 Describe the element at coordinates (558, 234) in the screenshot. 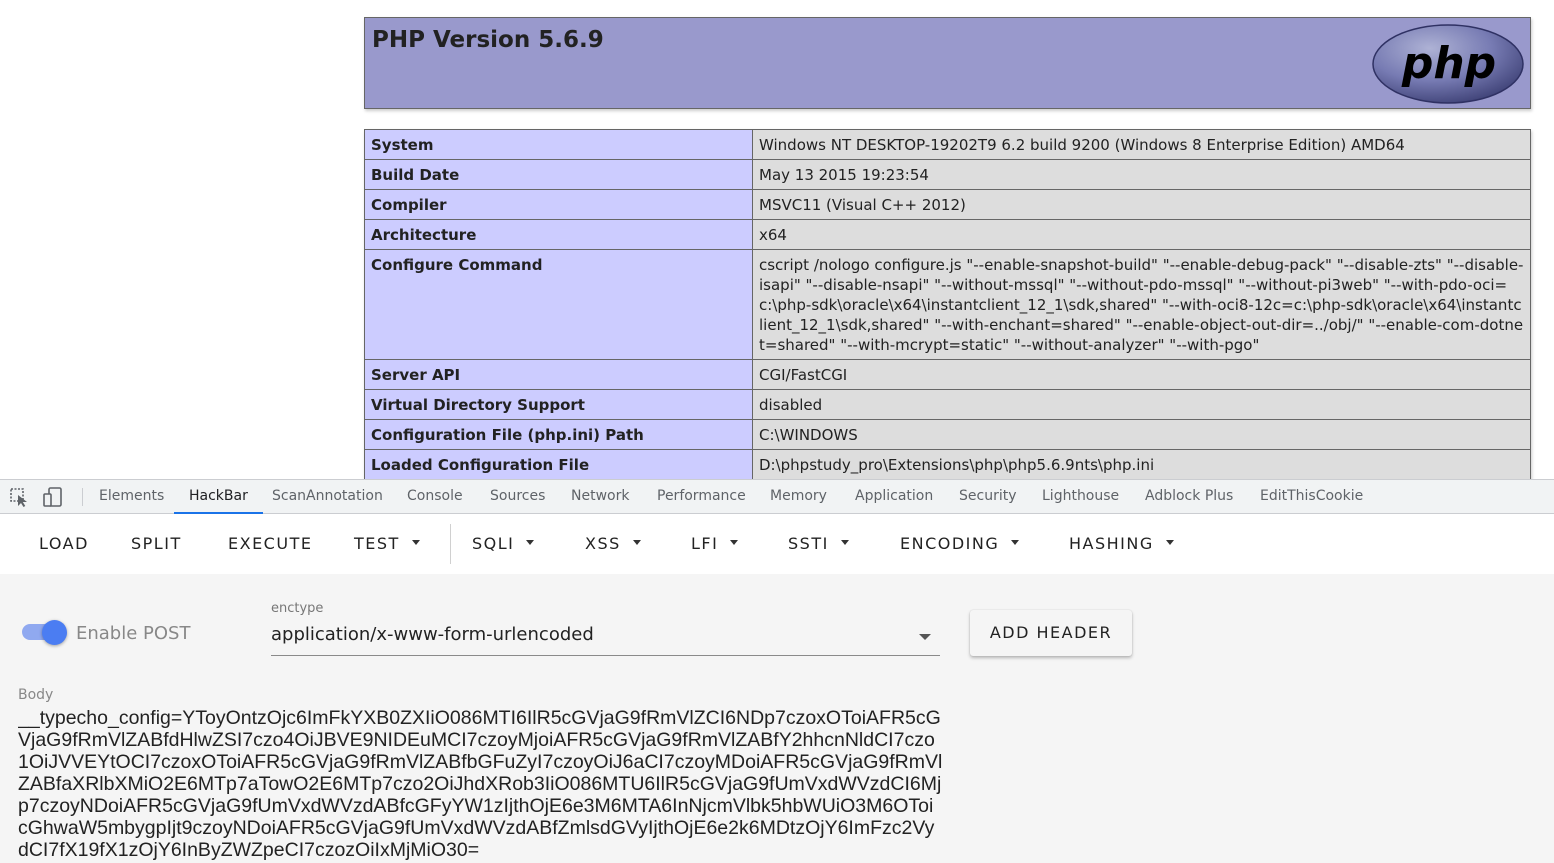

I see `info-key: Architecture` at that location.